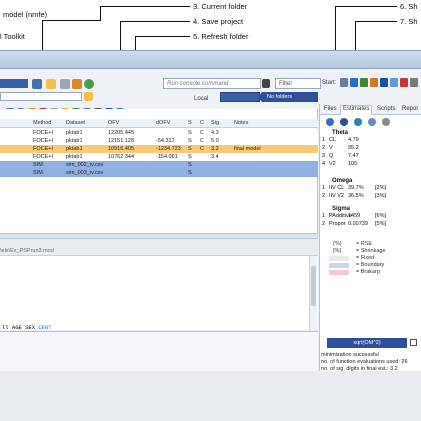  I want to click on settings-icon, so click(386, 122).